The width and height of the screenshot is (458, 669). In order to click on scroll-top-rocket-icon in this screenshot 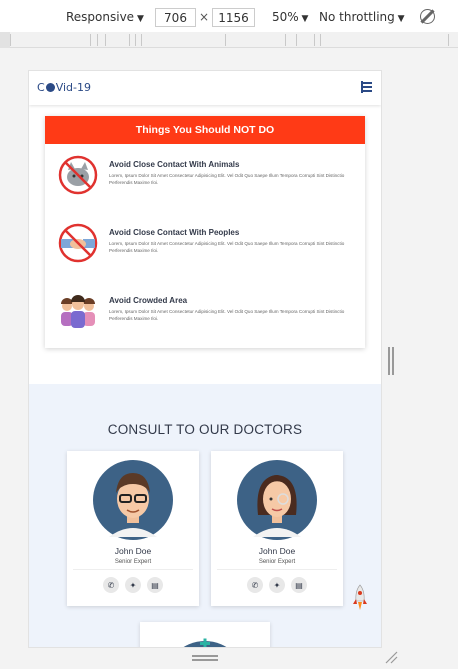, I will do `click(360, 598)`.